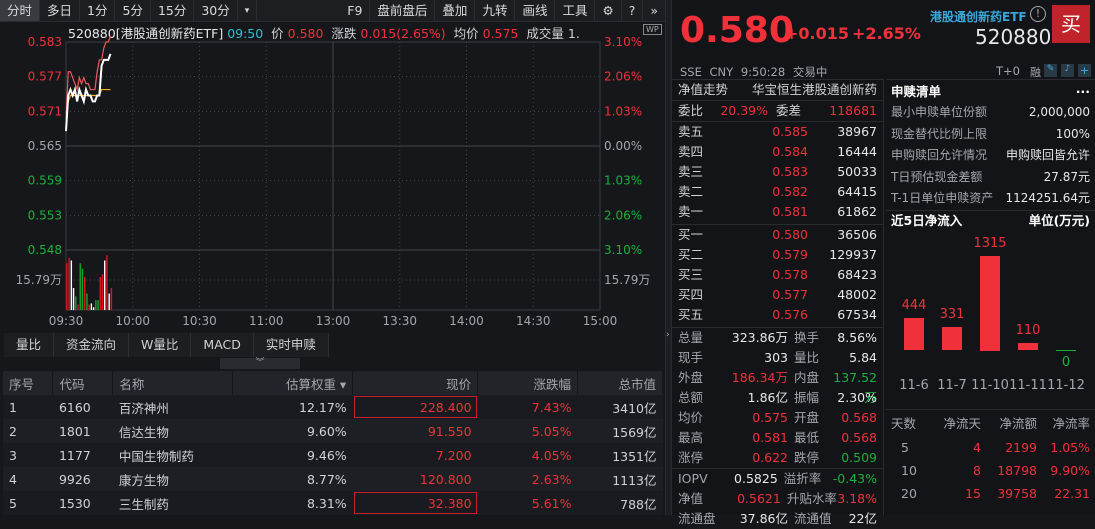  Describe the element at coordinates (333, 431) in the screenshot. I see `table-row: 2 1801 信达生物 9.60% 91.550 5.05% 1569亿` at that location.